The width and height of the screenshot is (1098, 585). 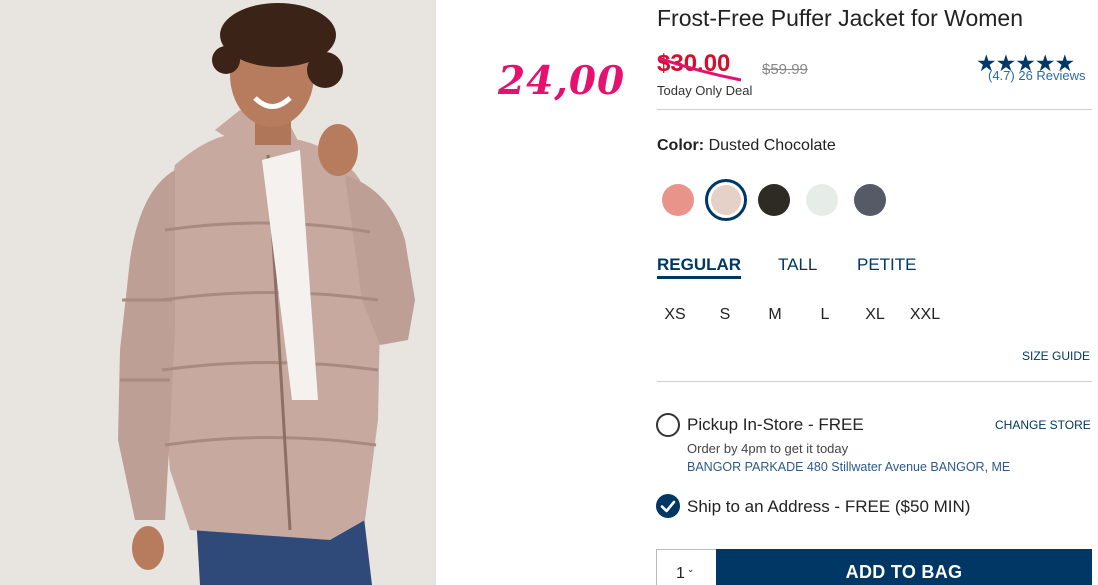 I want to click on chevron-down-icon: ⌄, so click(x=690, y=569).